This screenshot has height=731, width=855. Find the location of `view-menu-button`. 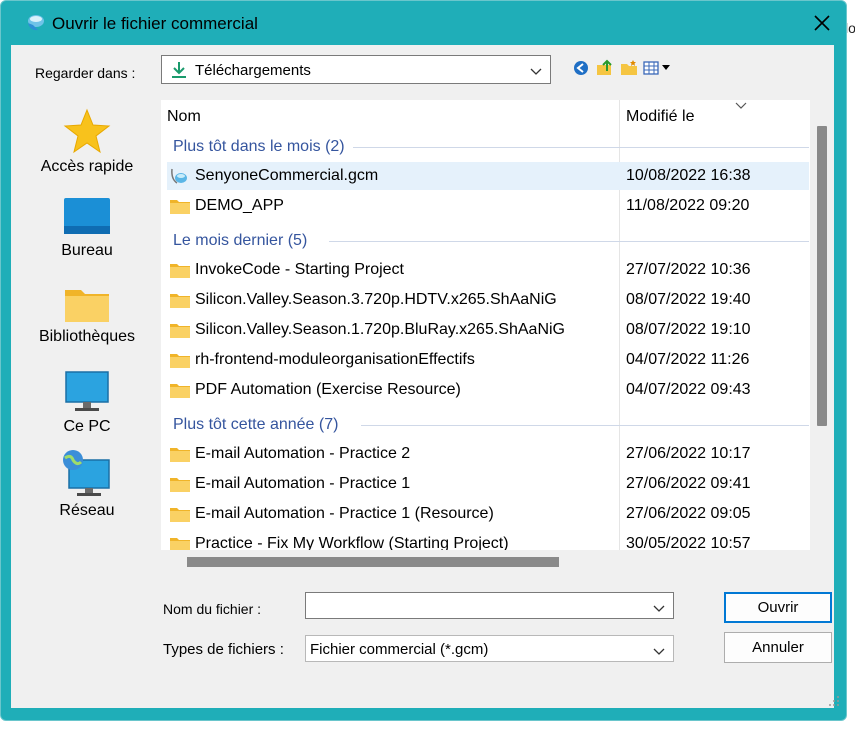

view-menu-button is located at coordinates (658, 68).